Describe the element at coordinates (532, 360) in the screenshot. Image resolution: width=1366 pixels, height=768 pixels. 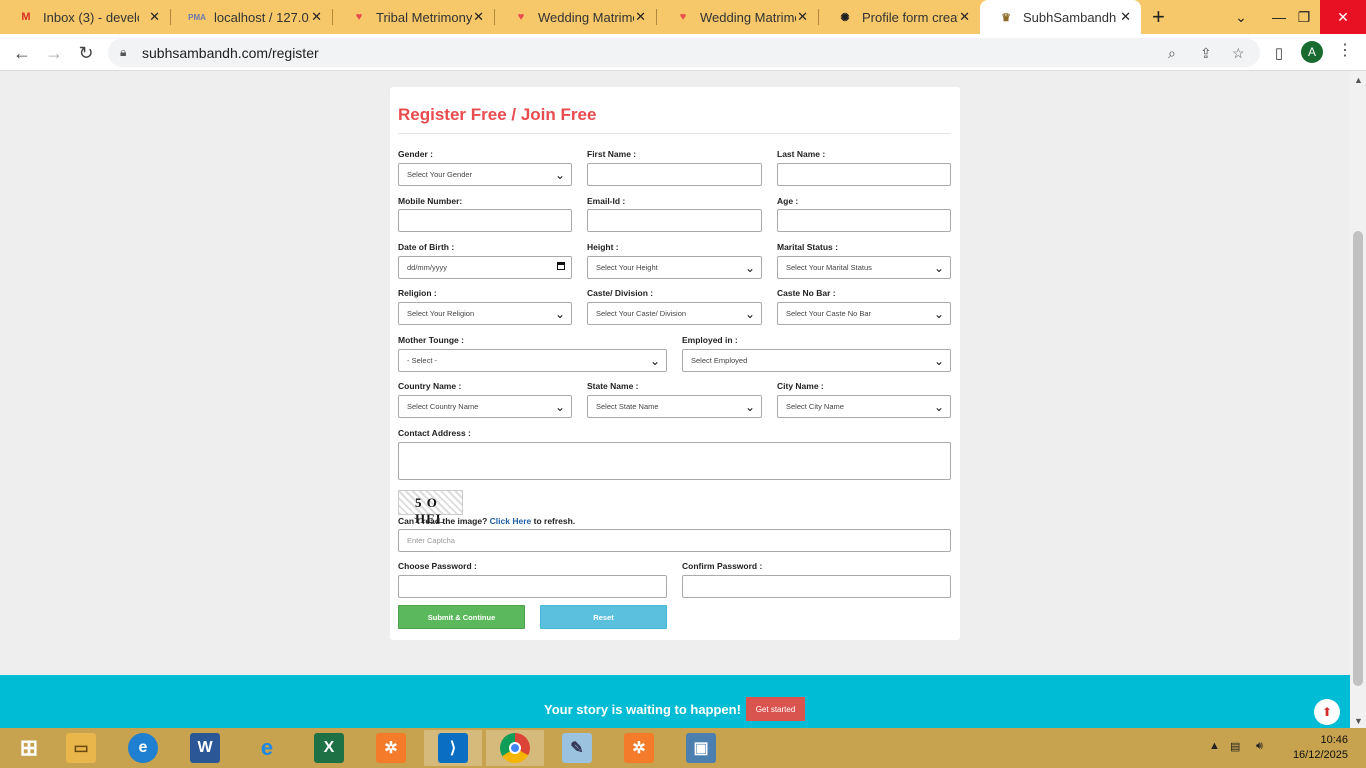
I see `mother-tongue-select: - Select - ⌄` at that location.